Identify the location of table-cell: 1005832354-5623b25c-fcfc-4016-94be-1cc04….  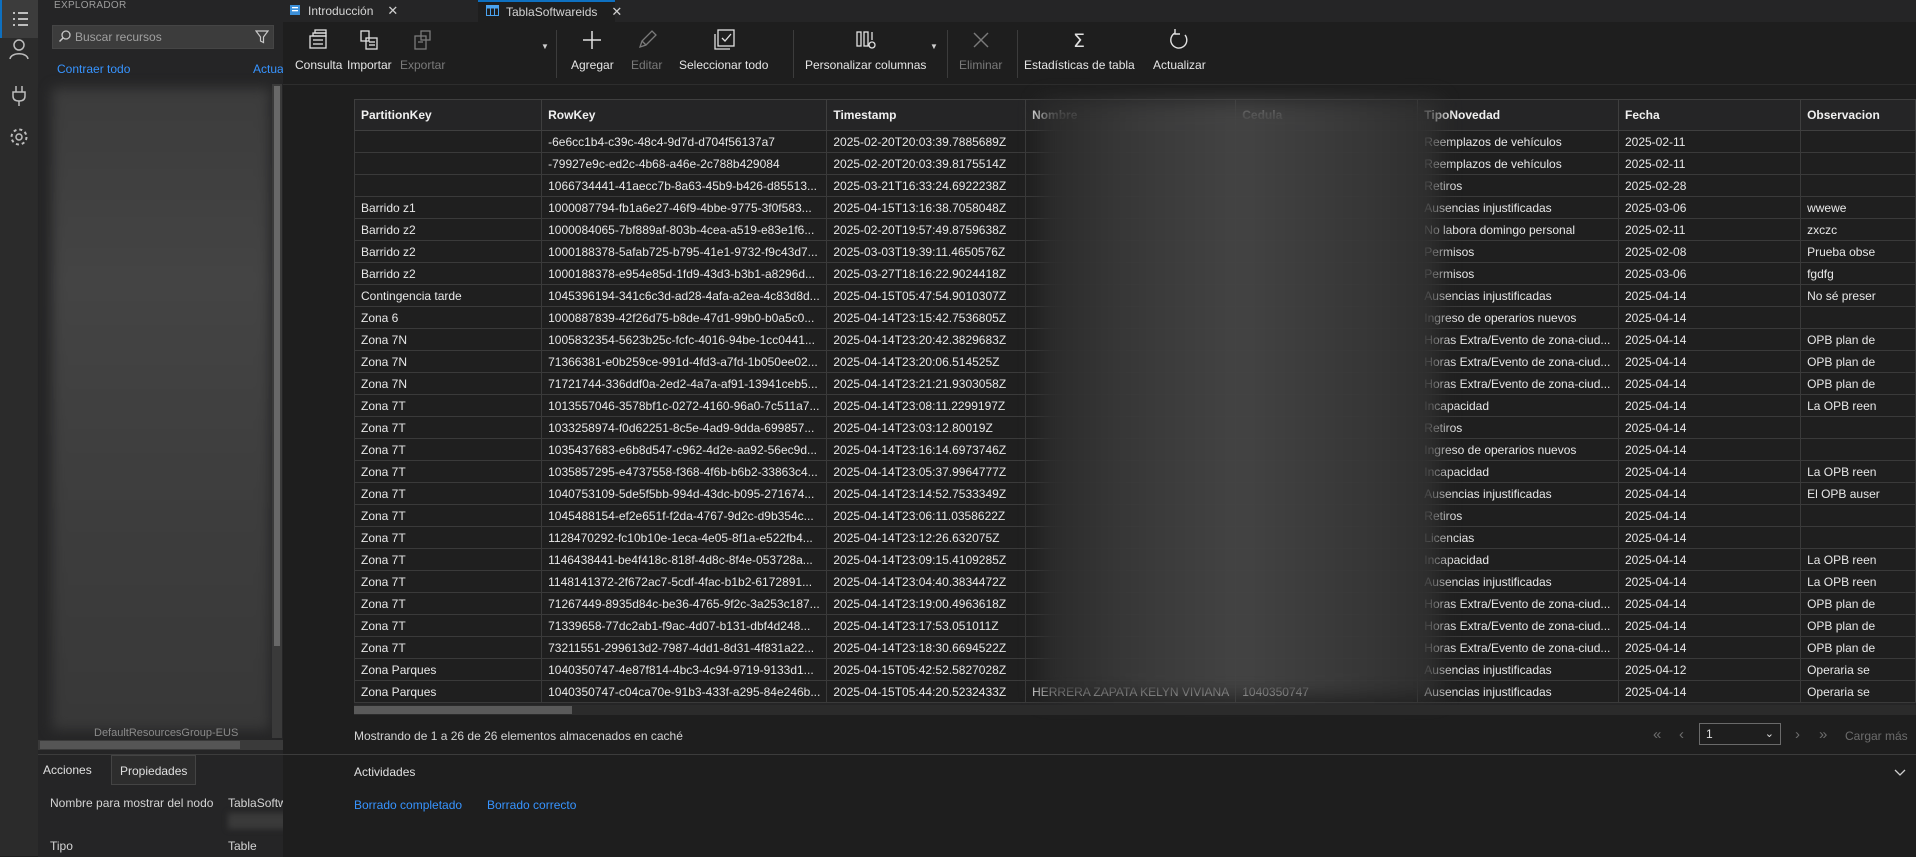
(684, 339).